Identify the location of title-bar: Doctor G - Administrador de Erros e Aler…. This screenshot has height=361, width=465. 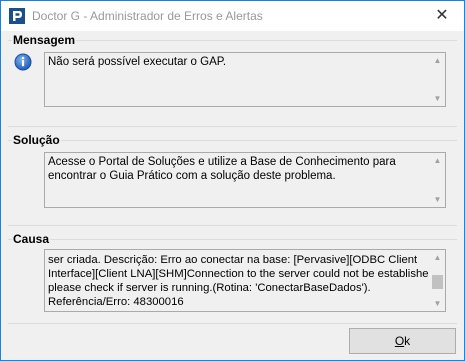
(232, 16).